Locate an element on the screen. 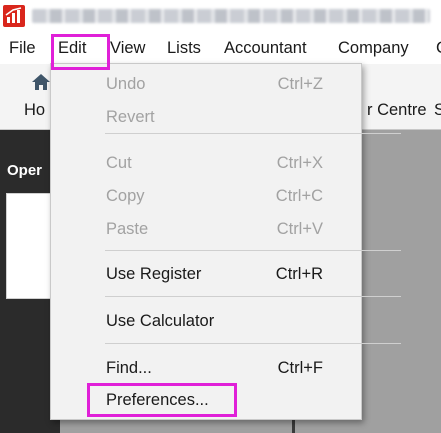 The image size is (441, 433). shortcut-use-register: Ctrl+R is located at coordinates (299, 274).